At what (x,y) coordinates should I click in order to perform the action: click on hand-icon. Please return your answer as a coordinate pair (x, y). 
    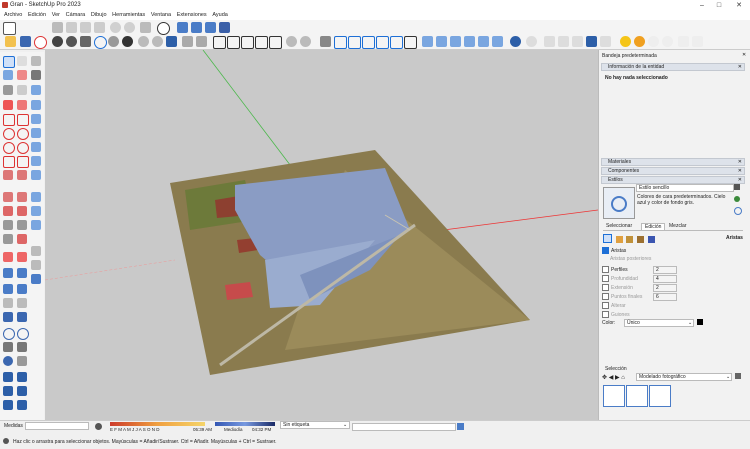
    Looking at the image, I should click on (22, 361).